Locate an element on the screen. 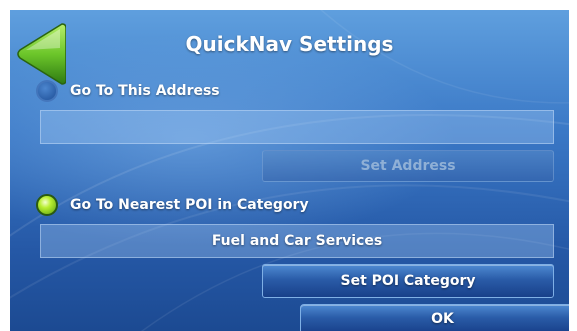  option-go-to-nearest-poi: Go To Nearest POI in Category is located at coordinates (172, 205).